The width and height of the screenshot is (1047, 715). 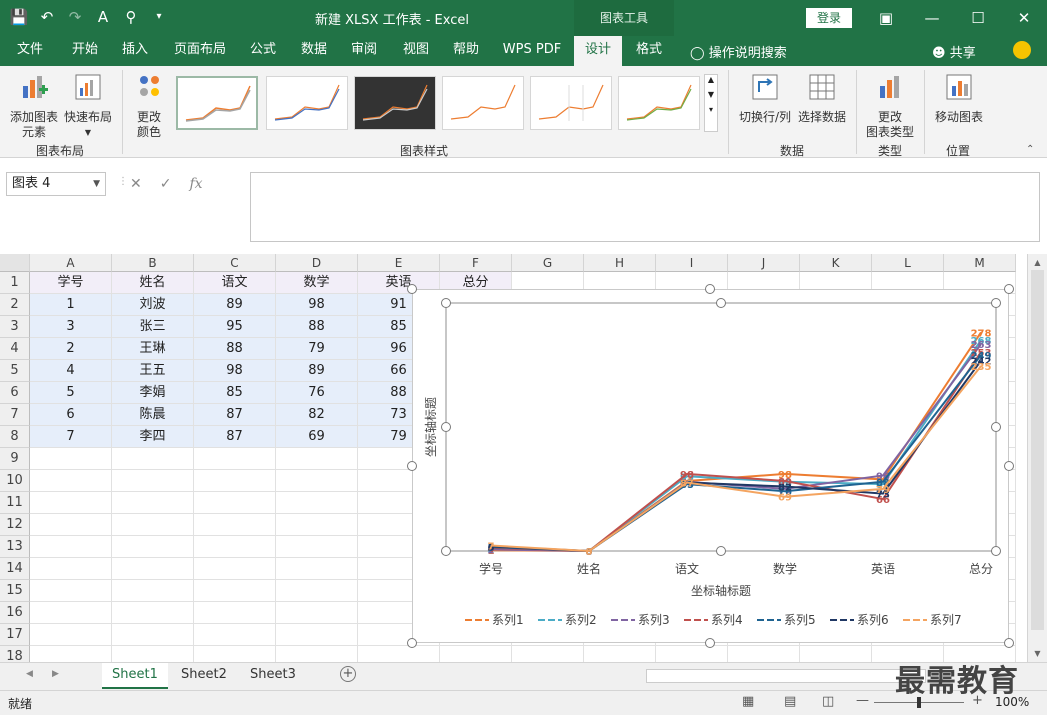 I want to click on cell-A3: 3, so click(x=71, y=327).